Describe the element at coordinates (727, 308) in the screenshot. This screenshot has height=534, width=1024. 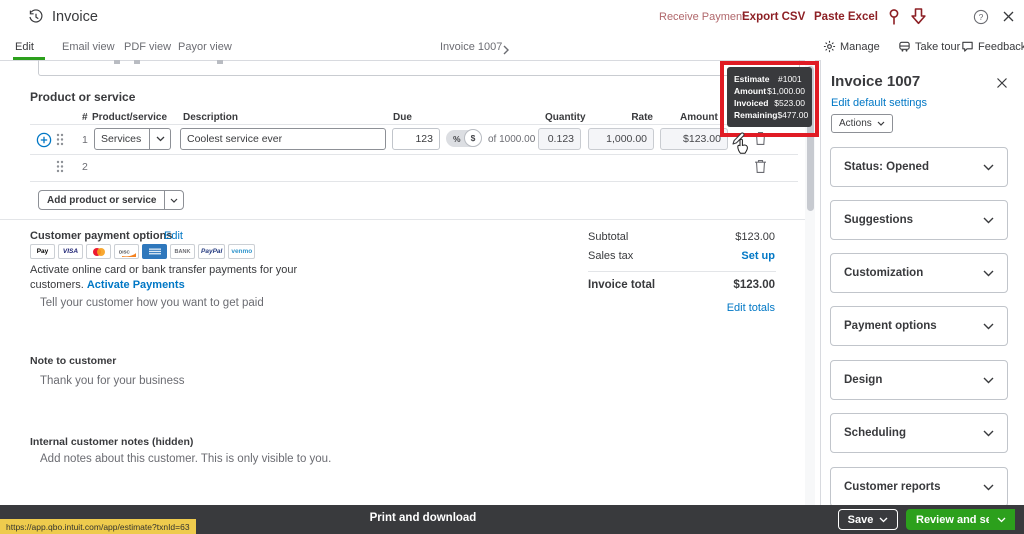
I see `edit-totals-link: Edit totals` at that location.